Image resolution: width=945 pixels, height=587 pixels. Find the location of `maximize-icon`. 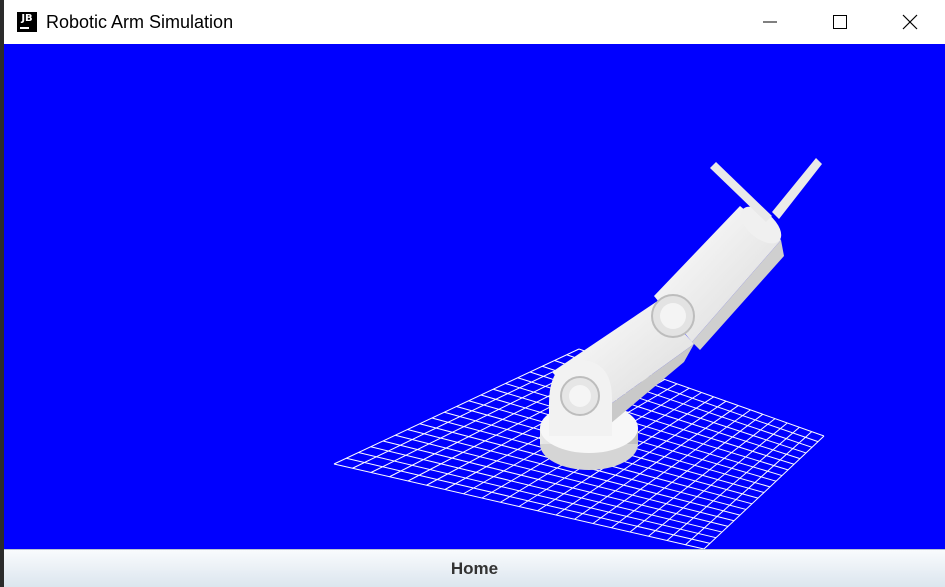

maximize-icon is located at coordinates (840, 22).